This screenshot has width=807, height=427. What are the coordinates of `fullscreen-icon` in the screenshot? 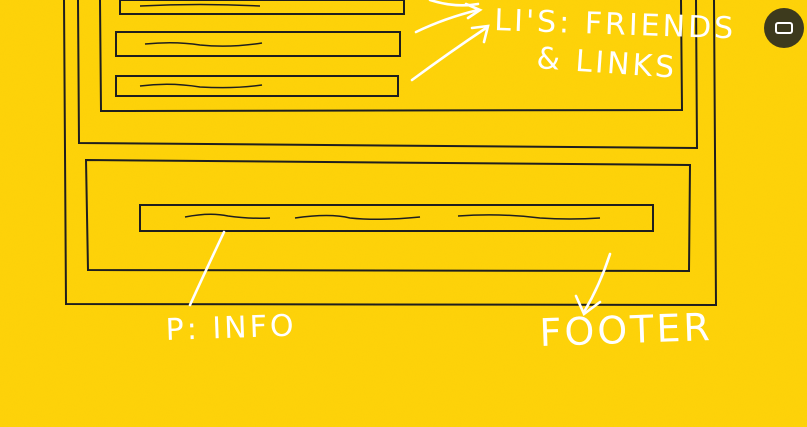 It's located at (784, 28).